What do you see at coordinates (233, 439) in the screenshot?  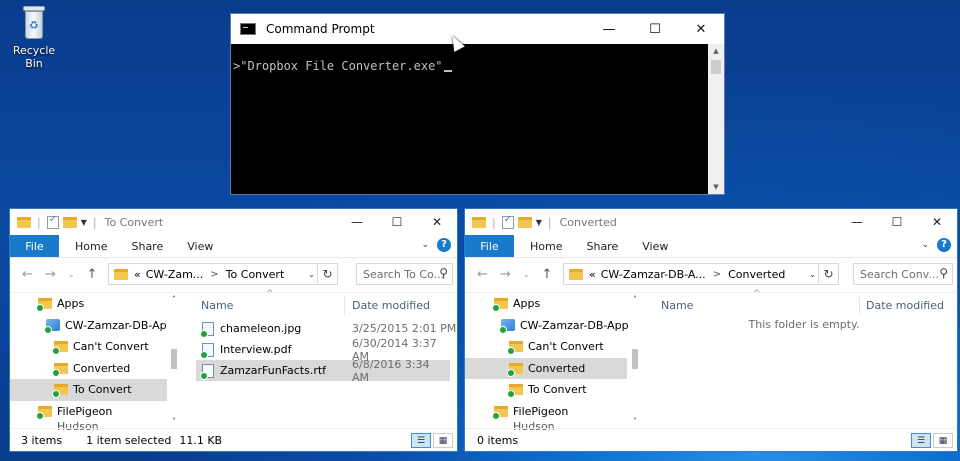 I see `status-bar: 3 items 1 item selected 11.1 KB ☰ ▦` at bounding box center [233, 439].